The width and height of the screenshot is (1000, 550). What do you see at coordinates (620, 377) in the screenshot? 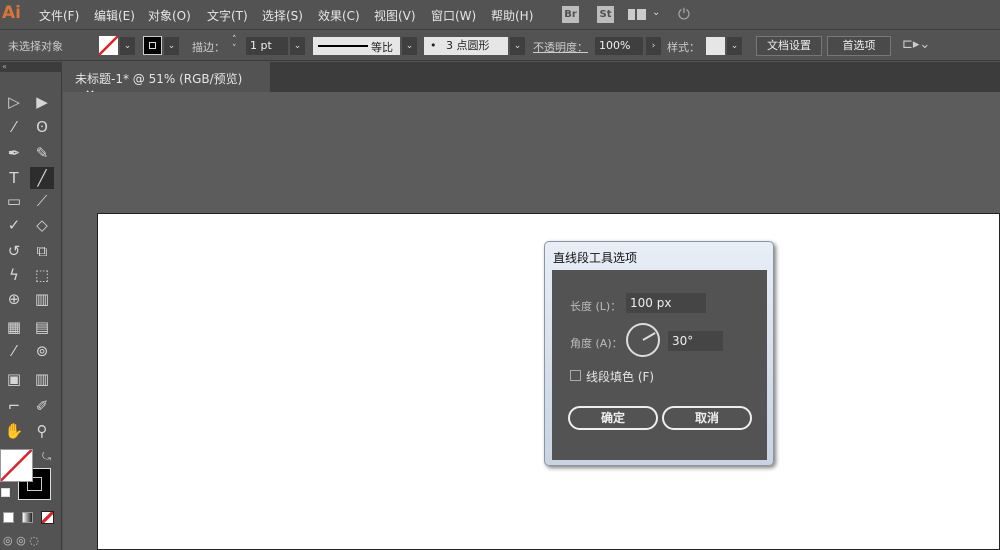
I see `fill-line-label: 线段填色 (F)` at bounding box center [620, 377].